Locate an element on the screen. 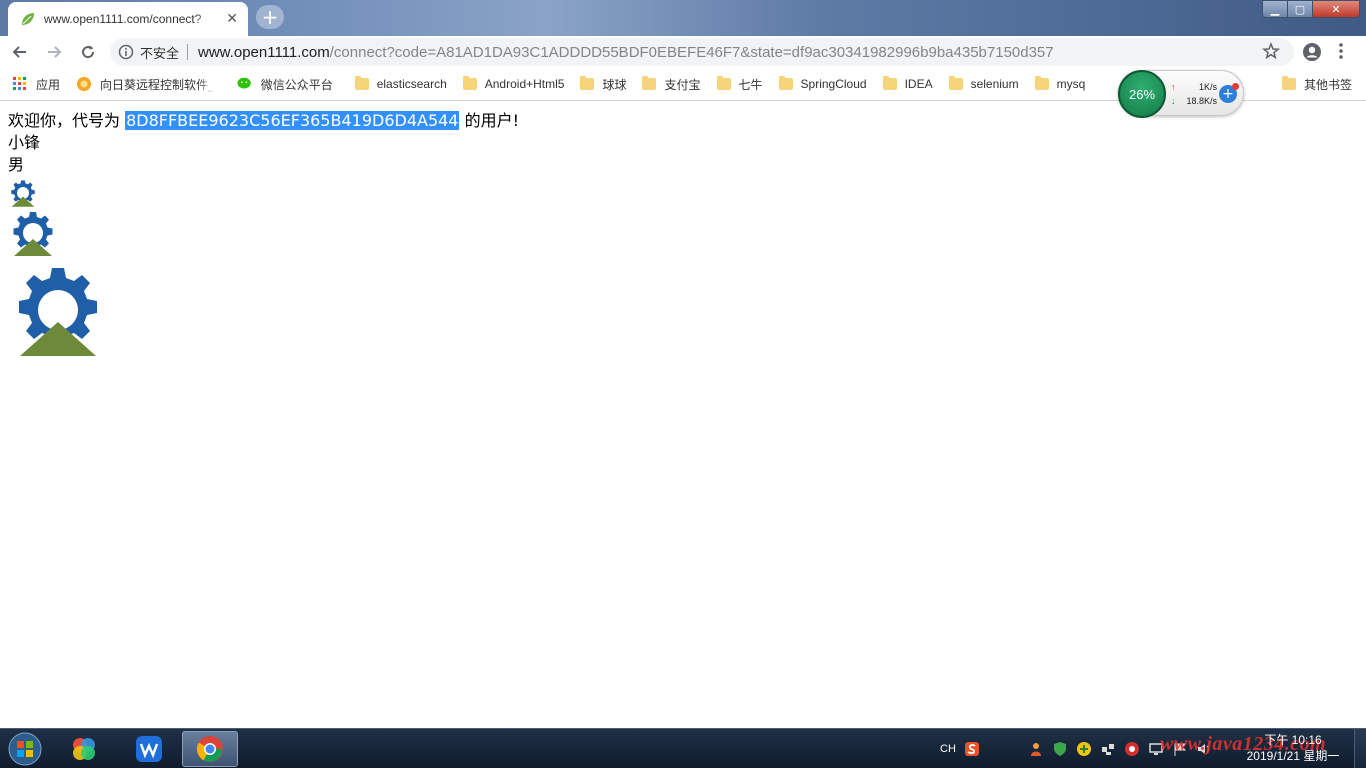 Image resolution: width=1366 pixels, height=768 pixels. back-button is located at coordinates (20, 52).